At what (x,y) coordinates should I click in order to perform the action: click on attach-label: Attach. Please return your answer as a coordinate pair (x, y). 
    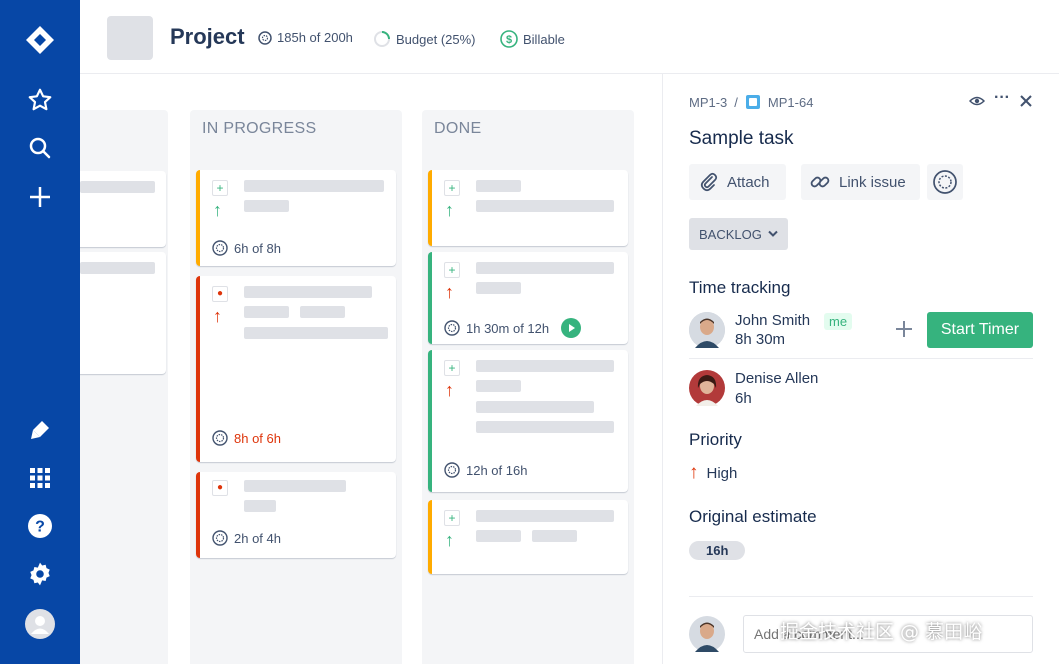
    Looking at the image, I should click on (748, 182).